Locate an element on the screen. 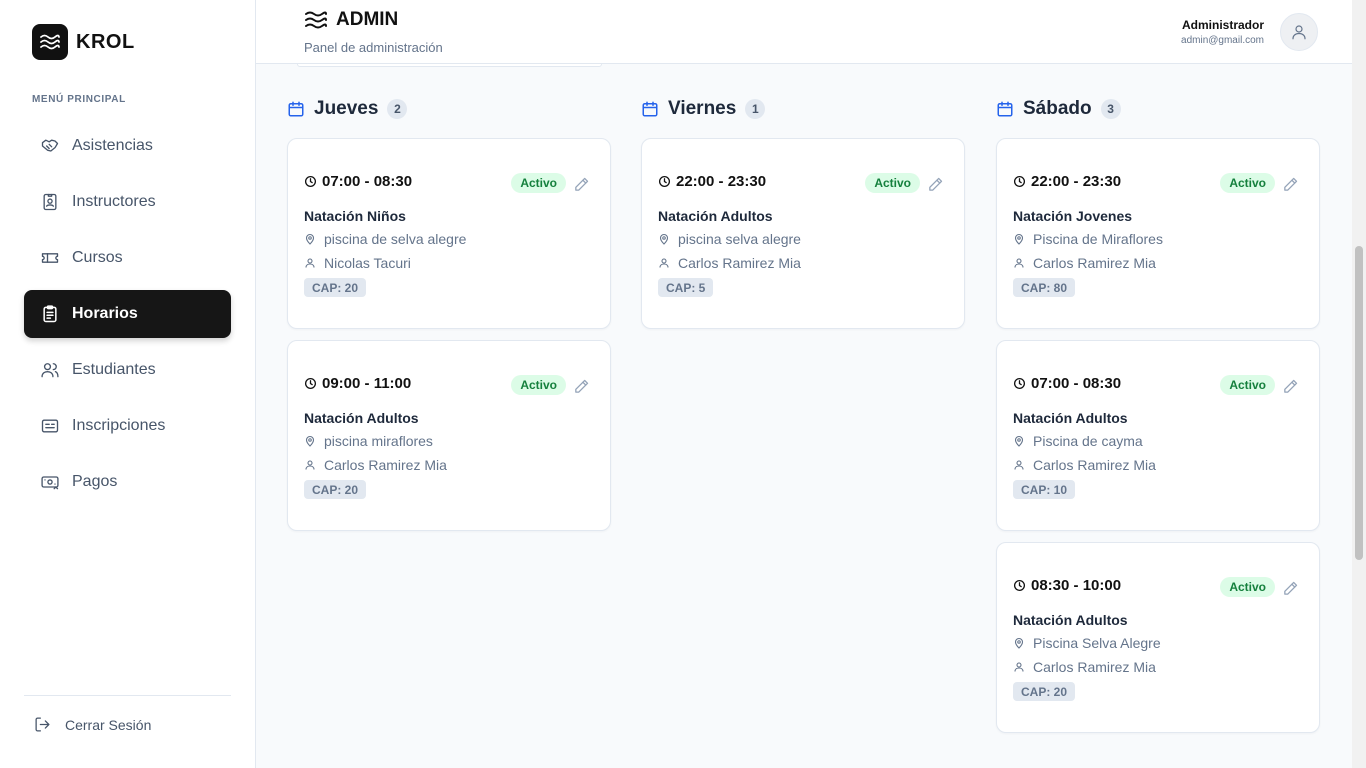 The image size is (1366, 768). menu-title: MENÚ PRINCIPAL is located at coordinates (79, 99).